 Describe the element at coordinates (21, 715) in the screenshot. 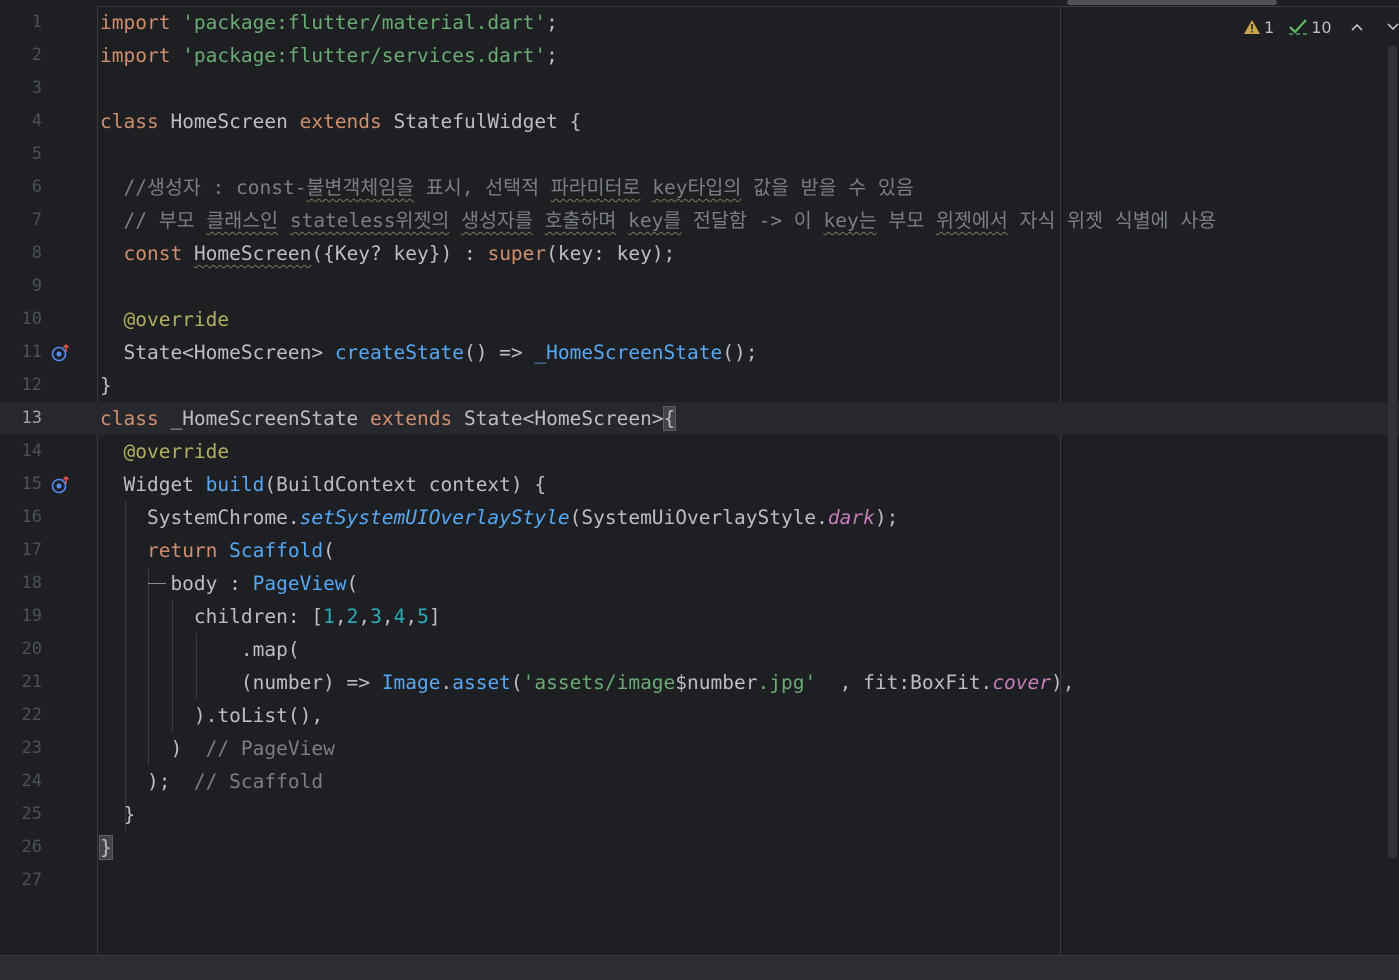

I see `line-number: 22` at that location.